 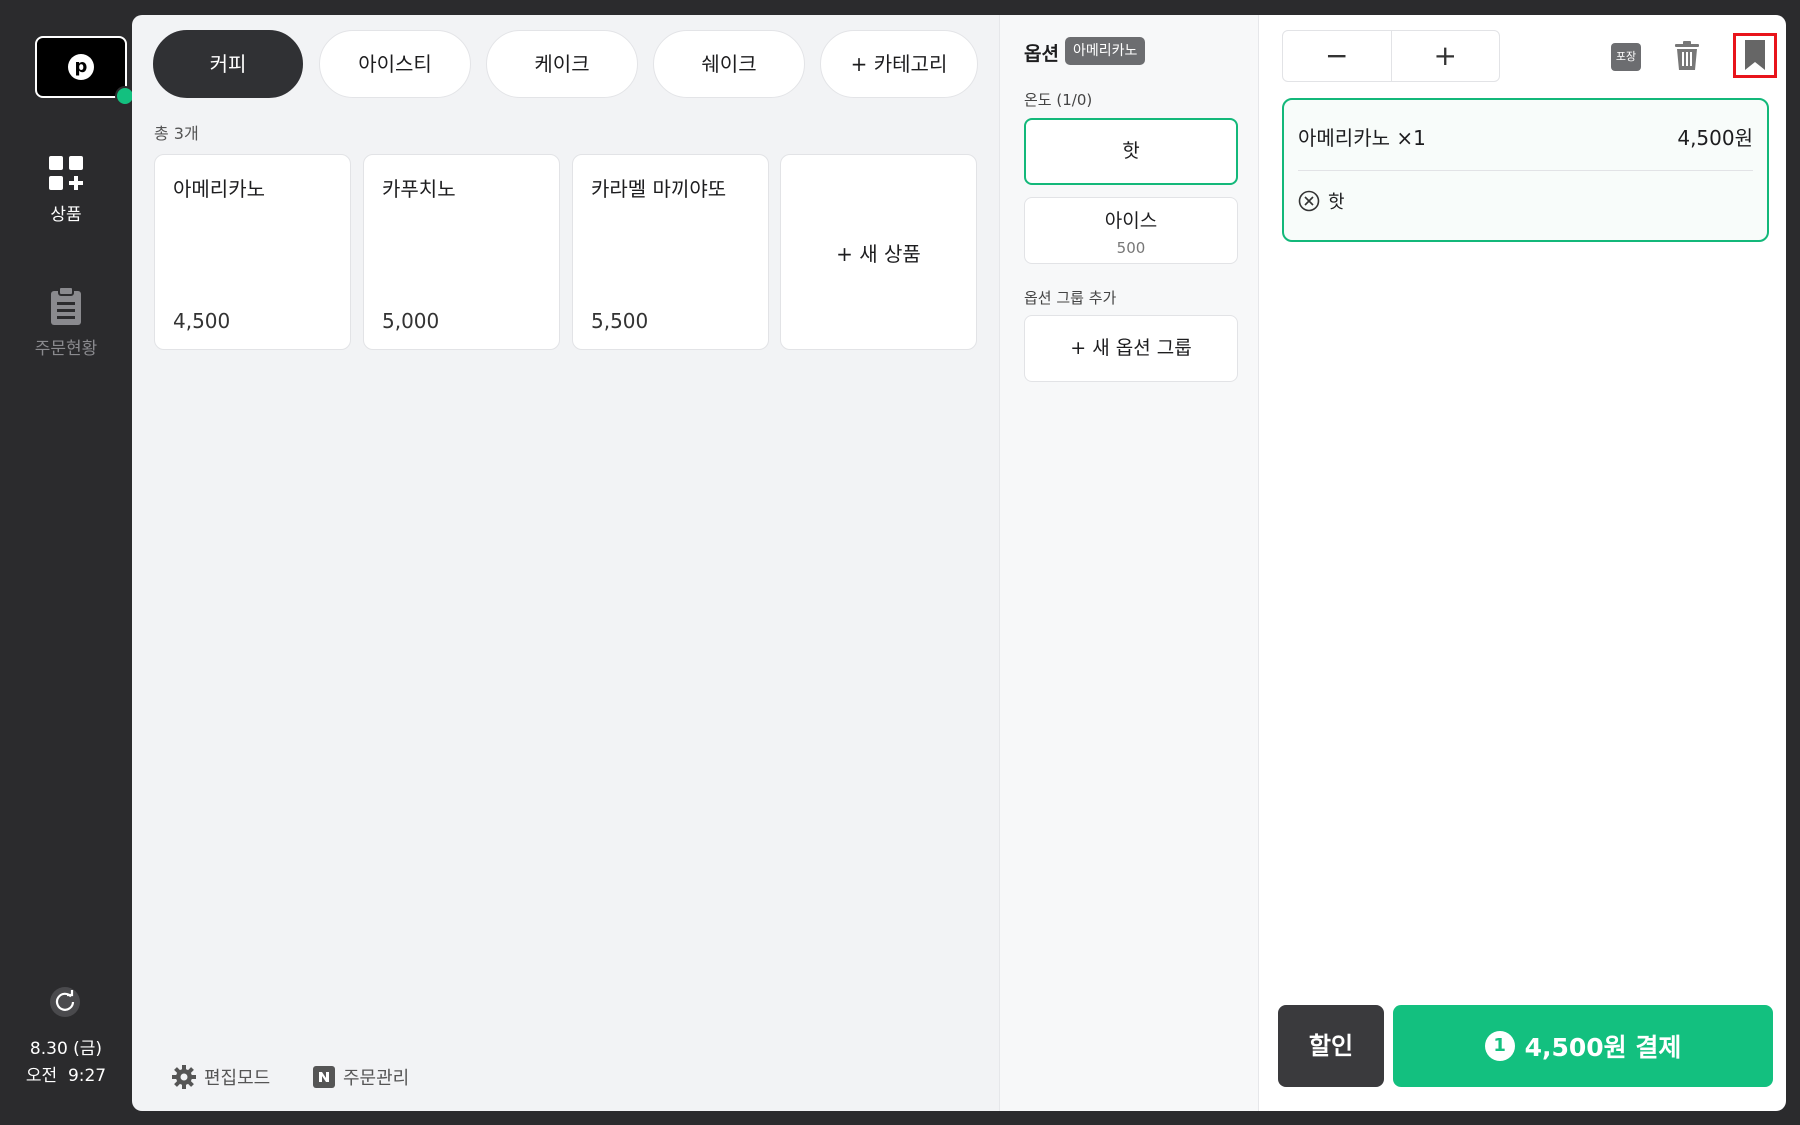 What do you see at coordinates (66, 305) in the screenshot?
I see `clipboard-icon` at bounding box center [66, 305].